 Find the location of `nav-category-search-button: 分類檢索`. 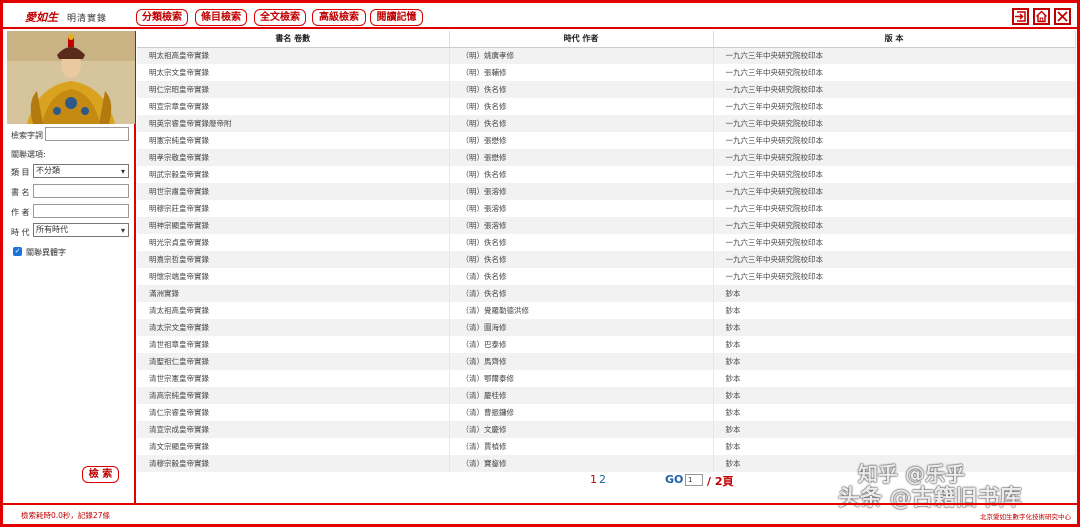

nav-category-search-button: 分類檢索 is located at coordinates (162, 17).